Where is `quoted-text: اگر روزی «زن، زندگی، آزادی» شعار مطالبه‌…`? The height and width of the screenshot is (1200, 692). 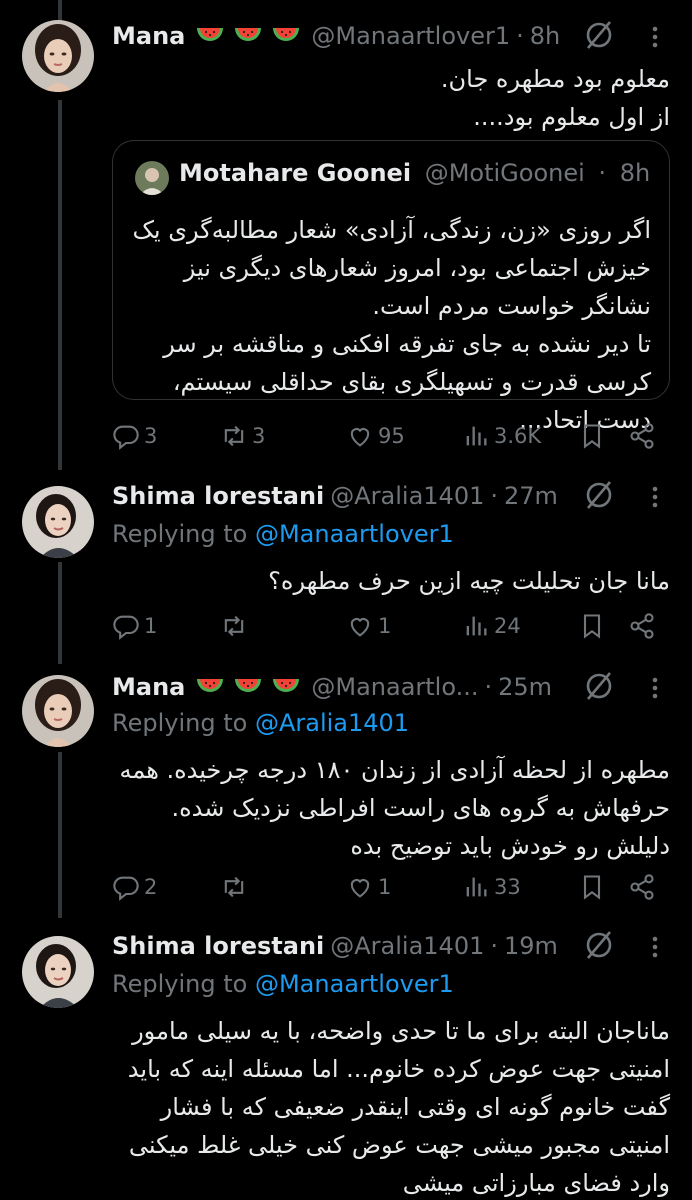
quoted-text: اگر روزی «زن، زندگی، آزادی» شعار مطالبه‌… is located at coordinates (391, 325).